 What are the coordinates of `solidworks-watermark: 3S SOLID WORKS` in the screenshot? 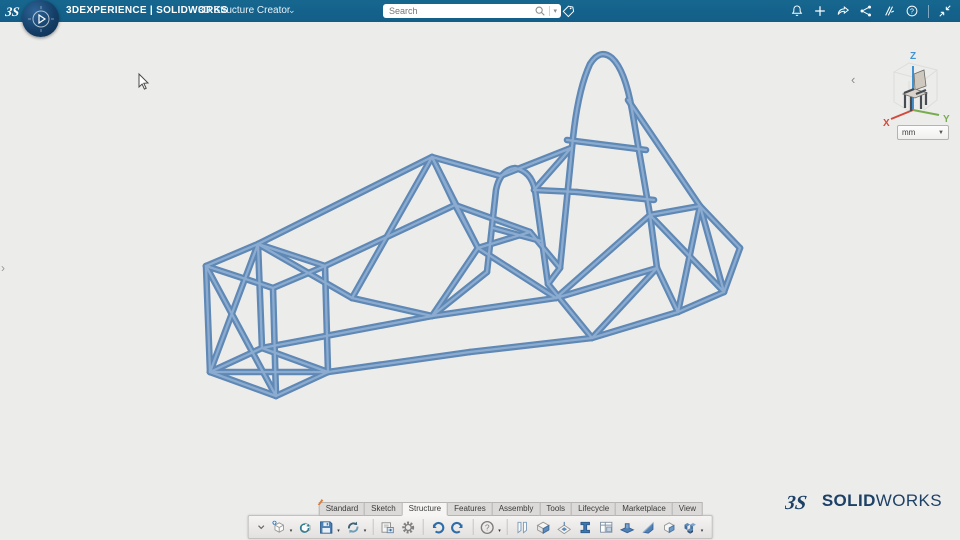 It's located at (863, 501).